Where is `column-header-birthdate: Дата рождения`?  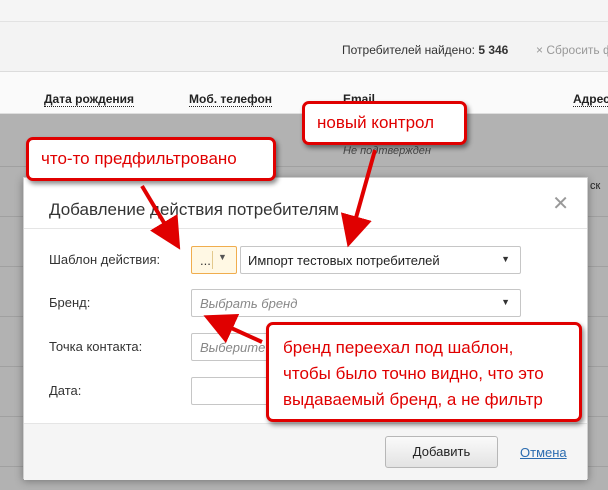 column-header-birthdate: Дата рождения is located at coordinates (89, 100).